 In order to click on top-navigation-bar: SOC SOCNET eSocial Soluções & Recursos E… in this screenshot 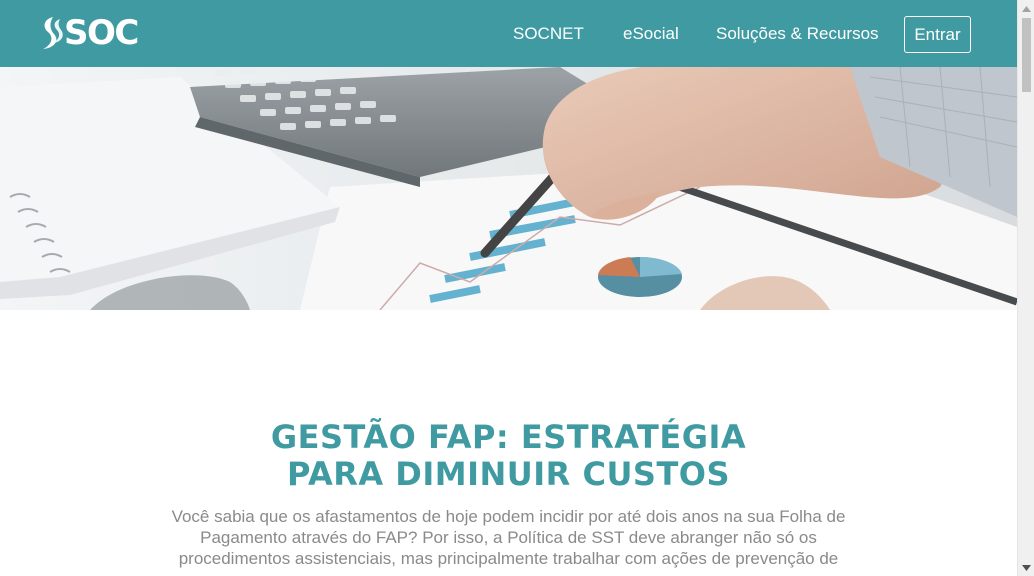, I will do `click(508, 33)`.